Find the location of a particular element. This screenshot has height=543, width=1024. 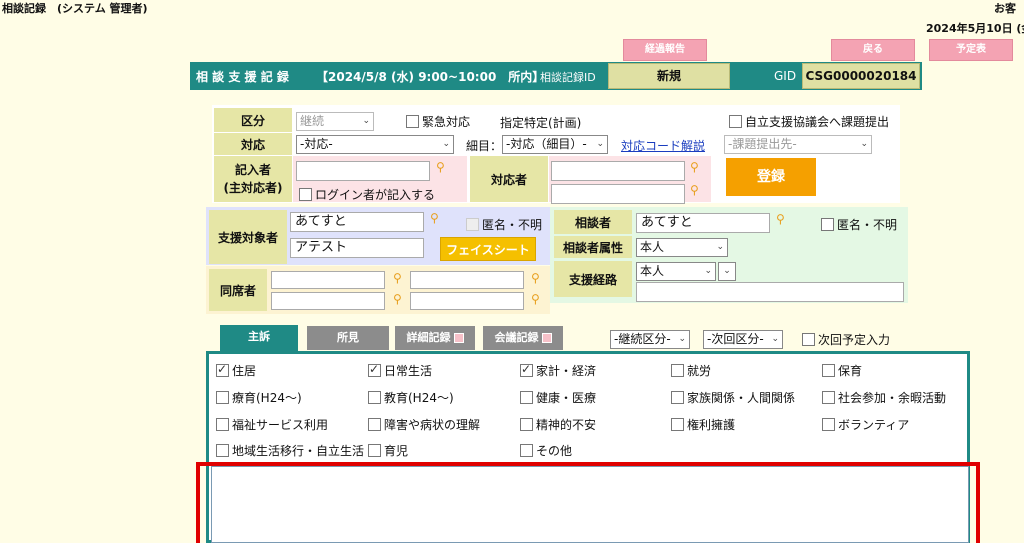

category-checkbox: 地域生活移行・自立生活 is located at coordinates (290, 450).